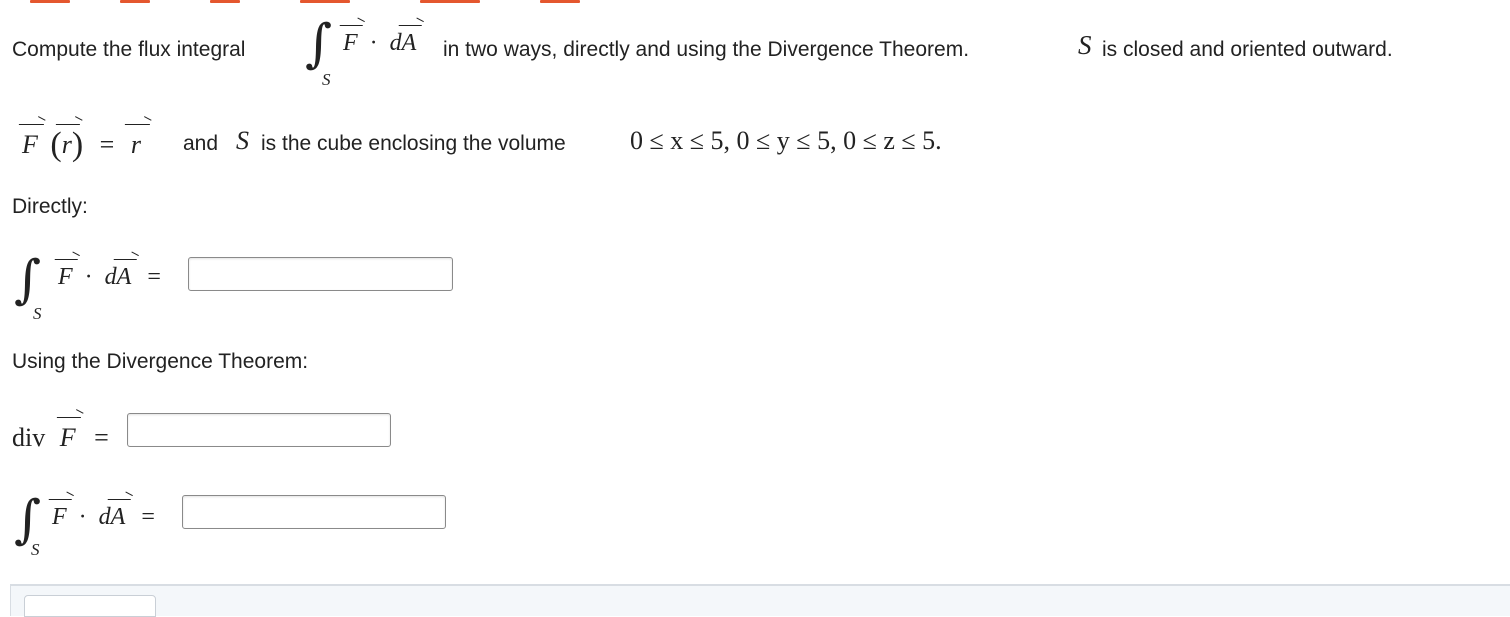 The image size is (1510, 617). What do you see at coordinates (30, 144) in the screenshot?
I see `vector-F-def: F` at bounding box center [30, 144].